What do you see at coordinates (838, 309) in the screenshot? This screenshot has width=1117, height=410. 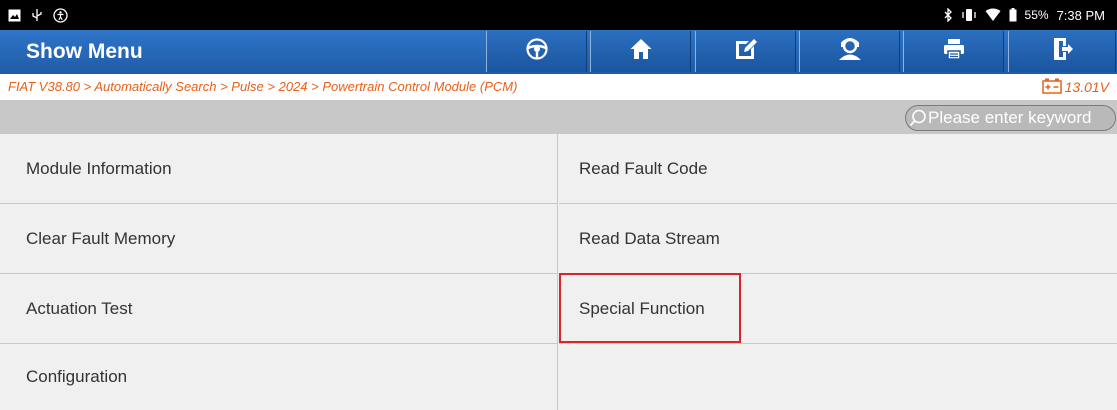 I see `menu-item-special-function: Special Function` at bounding box center [838, 309].